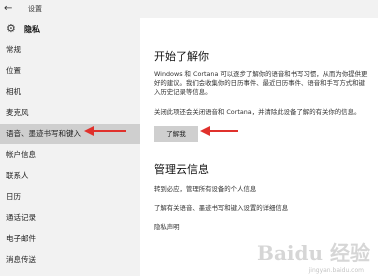 The height and width of the screenshot is (276, 378). What do you see at coordinates (70, 260) in the screenshot?
I see `sidebar-item-messaging: 消息传送` at bounding box center [70, 260].